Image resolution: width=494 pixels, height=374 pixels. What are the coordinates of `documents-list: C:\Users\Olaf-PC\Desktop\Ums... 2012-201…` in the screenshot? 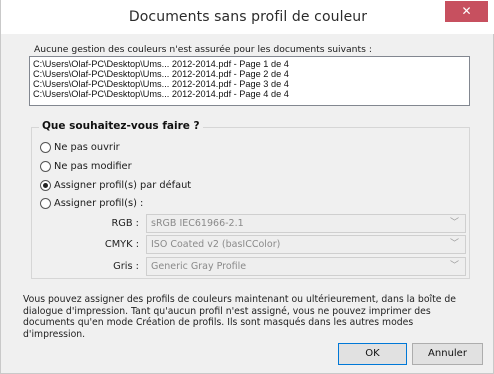 It's located at (249, 81).